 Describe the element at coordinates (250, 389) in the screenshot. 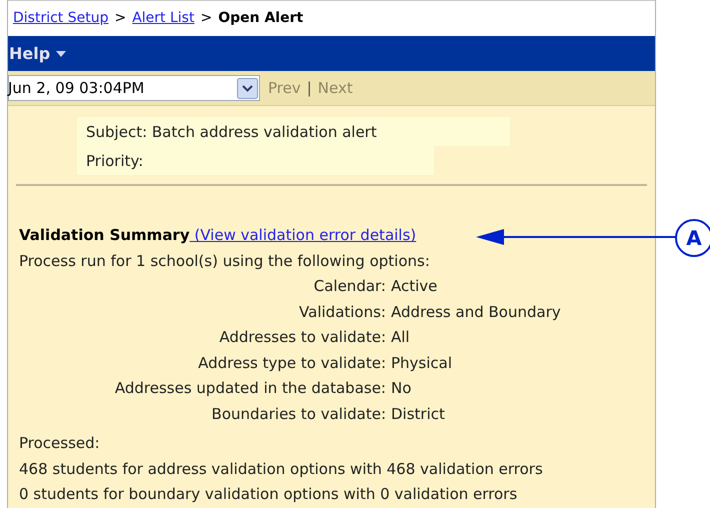

I see `option-label: Addresses updated in the database:` at that location.